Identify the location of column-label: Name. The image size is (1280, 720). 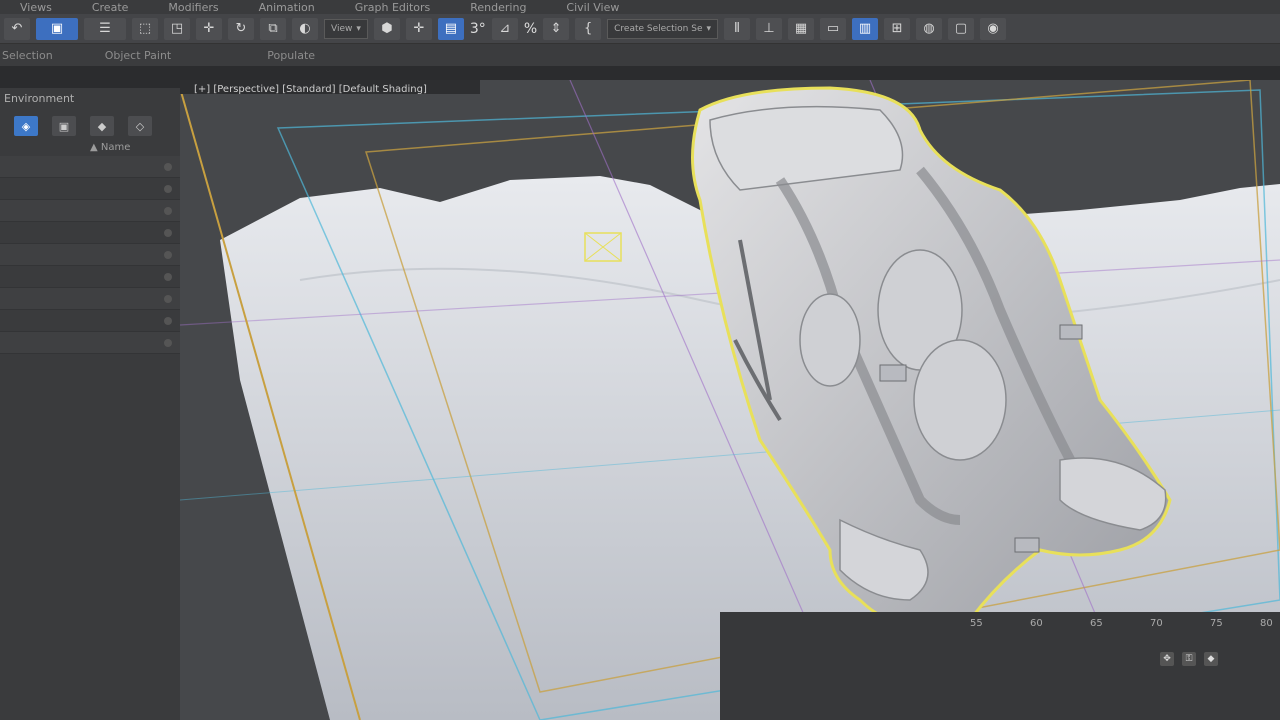
(115, 147).